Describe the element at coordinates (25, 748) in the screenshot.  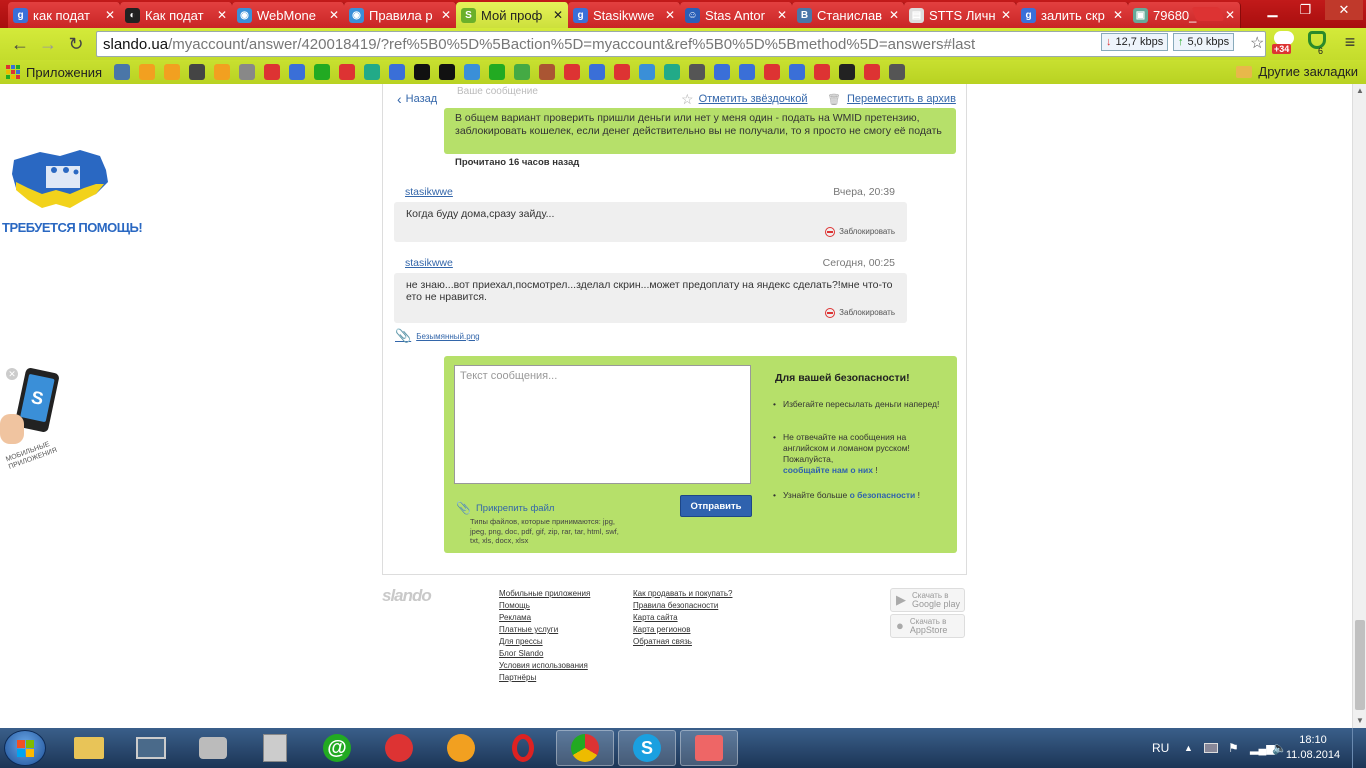
I see `start-button` at that location.